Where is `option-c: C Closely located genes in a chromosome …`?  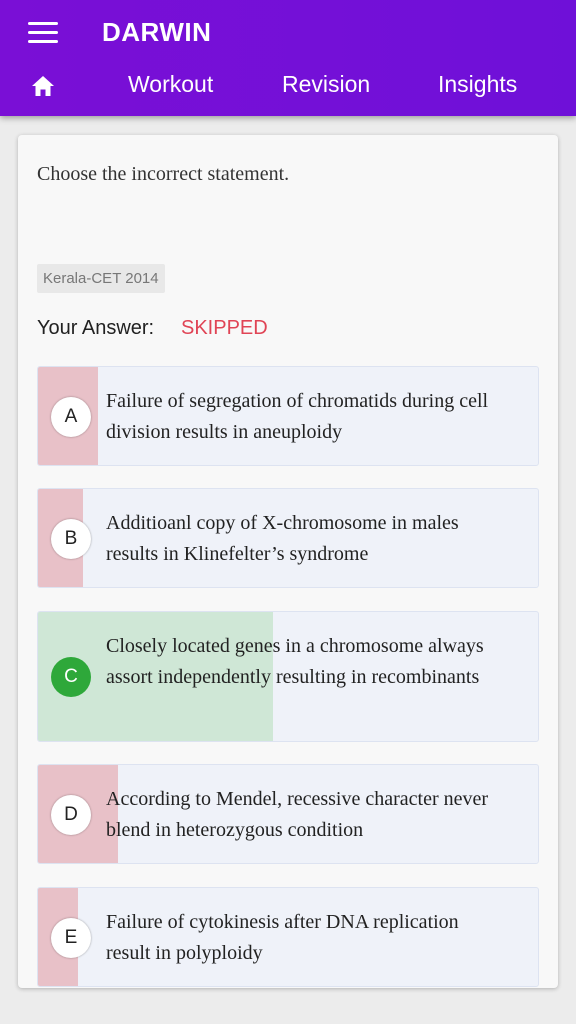 option-c: C Closely located genes in a chromosome … is located at coordinates (288, 676).